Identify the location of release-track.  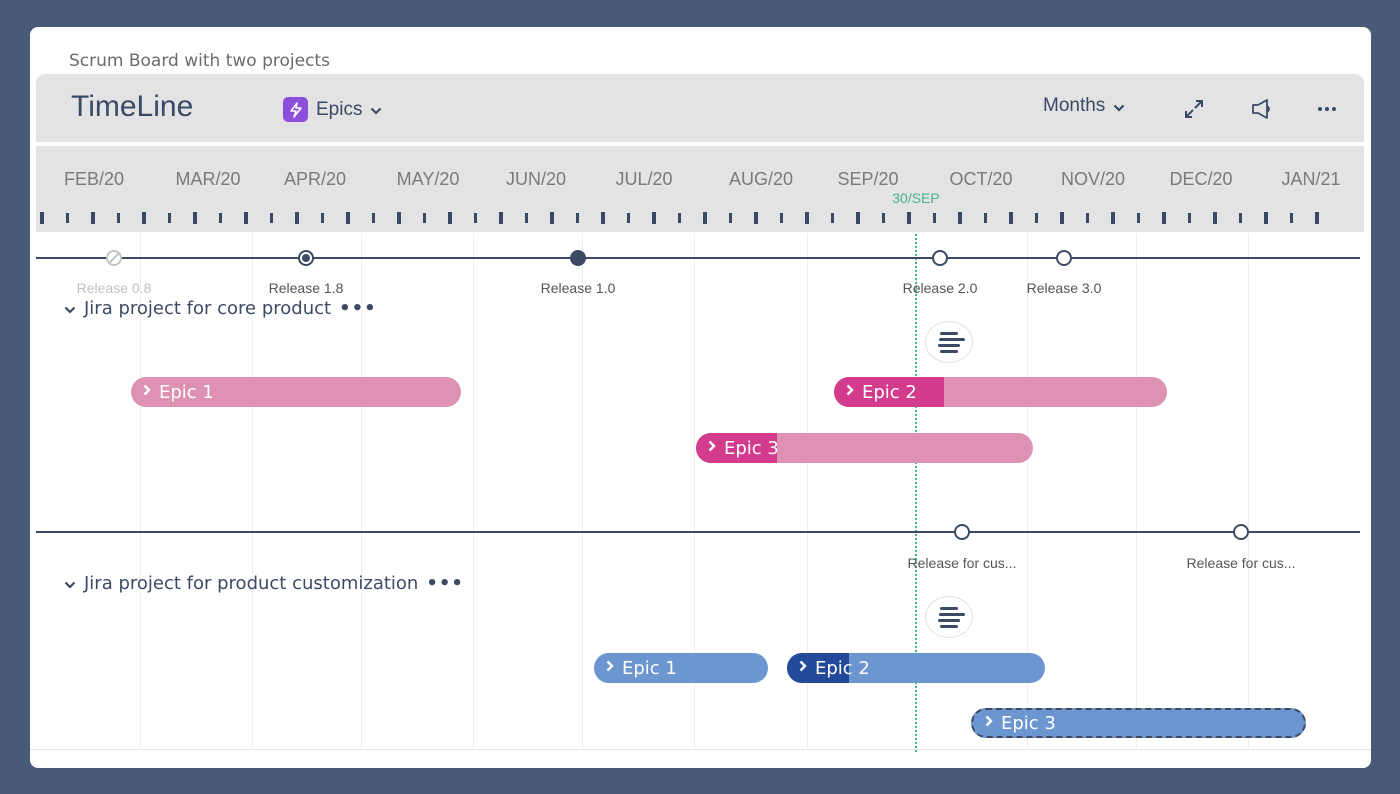
(698, 532).